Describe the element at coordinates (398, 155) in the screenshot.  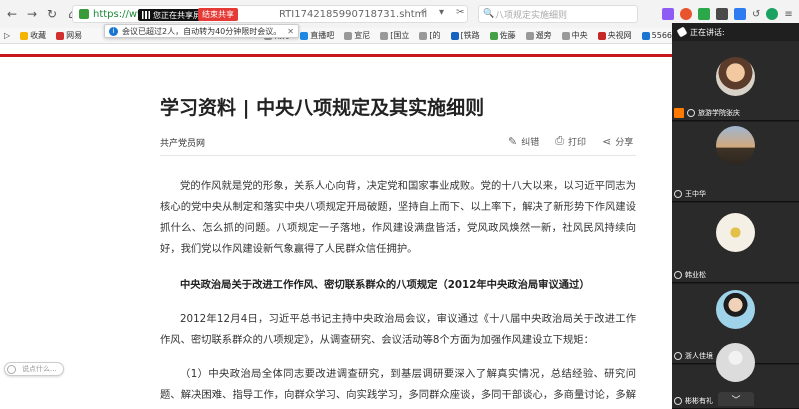
I see `title-divider` at that location.